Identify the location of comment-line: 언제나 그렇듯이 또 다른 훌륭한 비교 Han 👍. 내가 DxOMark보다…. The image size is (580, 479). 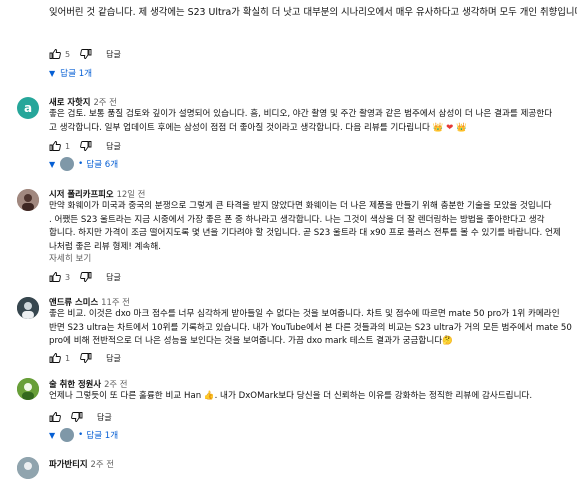
(291, 396).